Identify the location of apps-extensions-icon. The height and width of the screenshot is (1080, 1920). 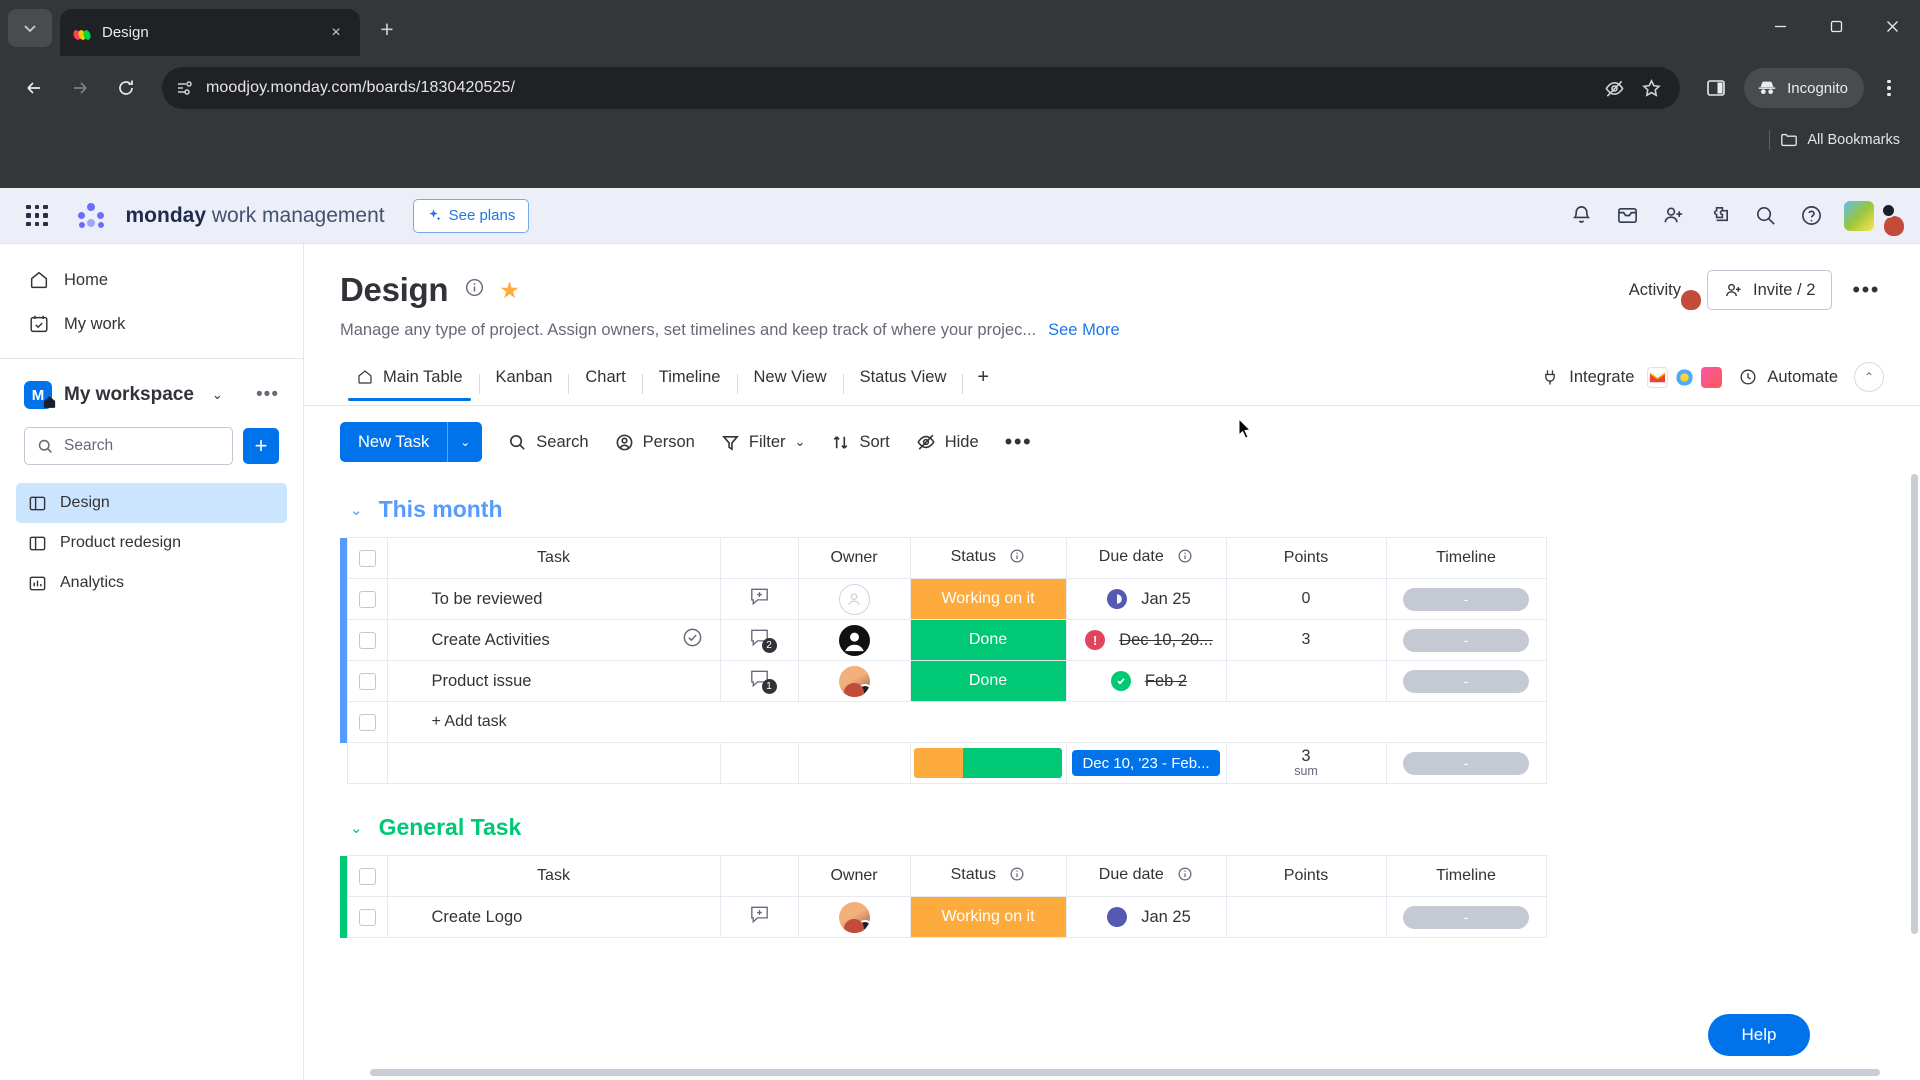
(1719, 216).